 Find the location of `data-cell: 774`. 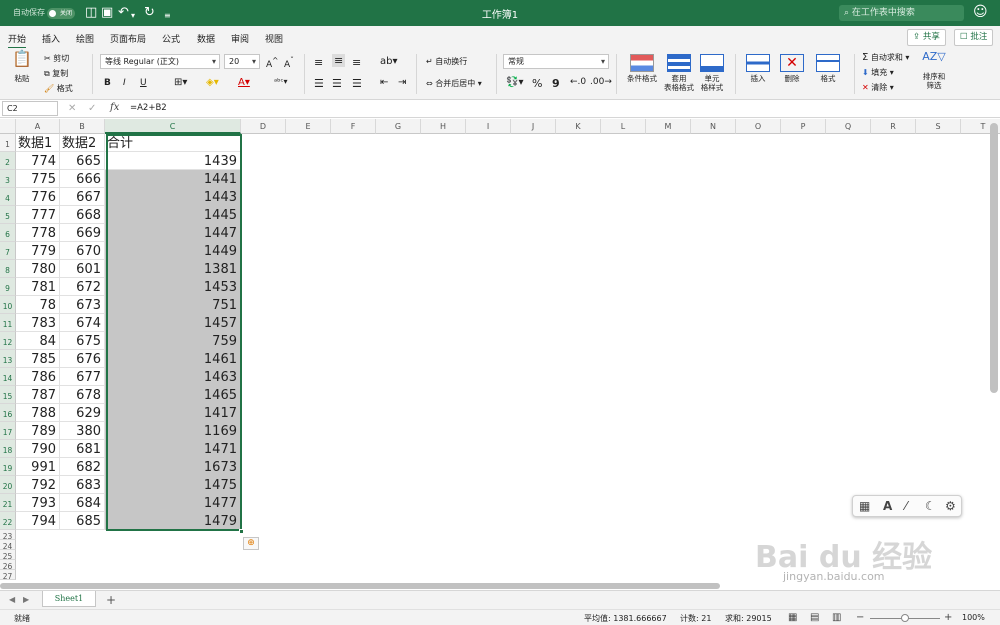

data-cell: 774 is located at coordinates (38, 161).